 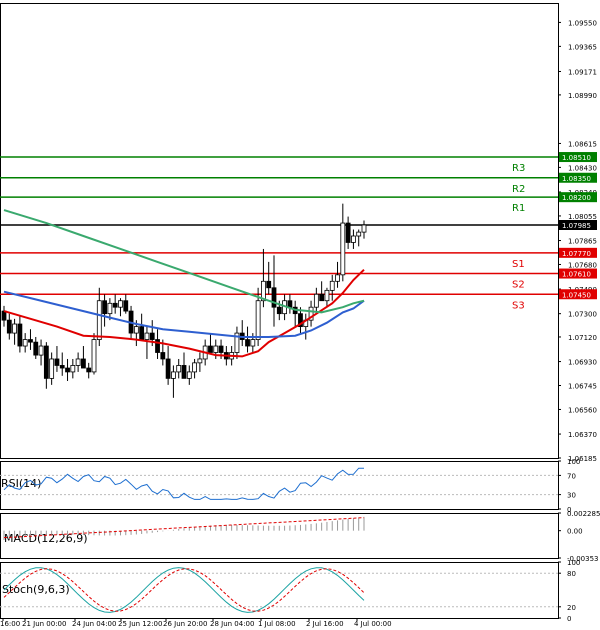 I want to click on macd-tick-label: 0.00, so click(x=575, y=532).